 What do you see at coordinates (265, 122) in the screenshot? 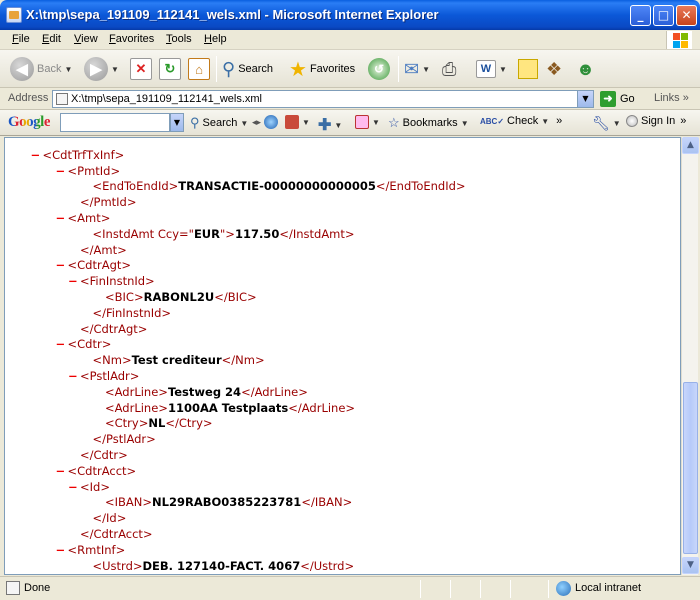
I see `news-button: ◂▸` at bounding box center [265, 122].